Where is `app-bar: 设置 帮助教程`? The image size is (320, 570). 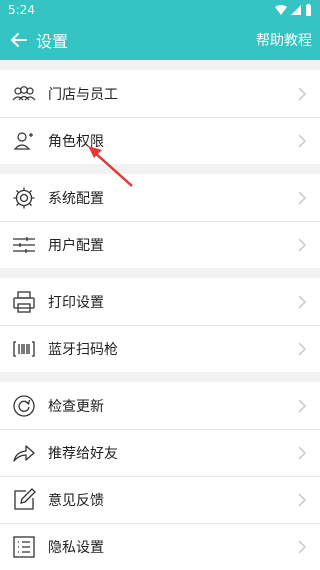
app-bar: 设置 帮助教程 is located at coordinates (160, 40).